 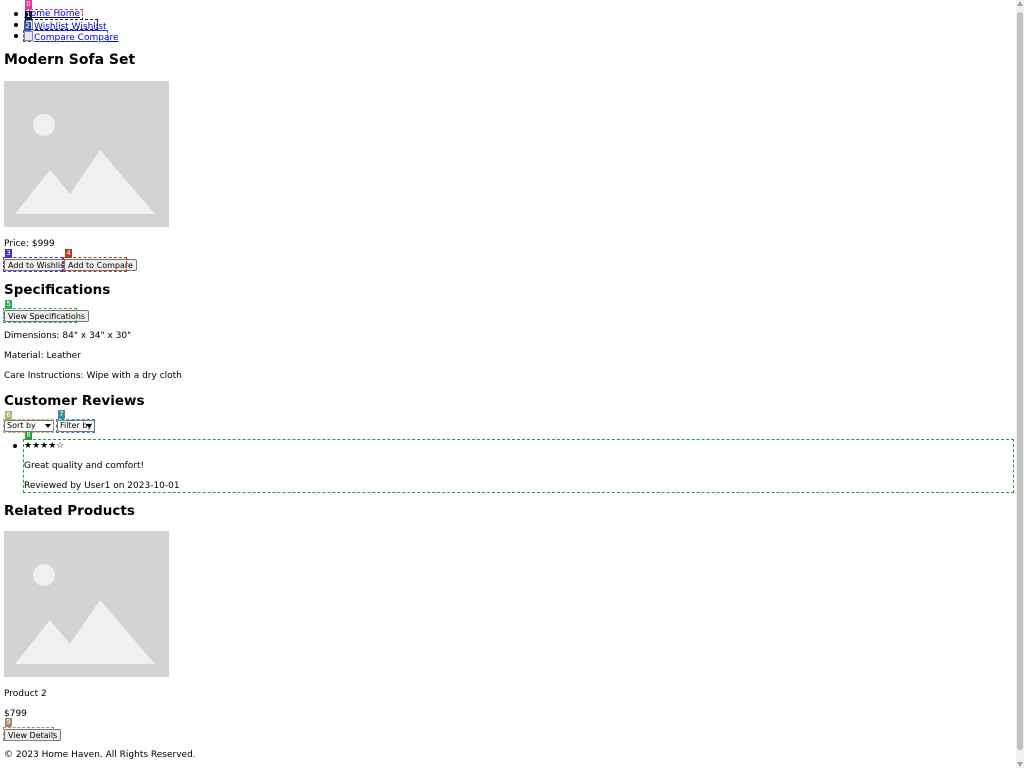 What do you see at coordinates (8, 253) in the screenshot?
I see `overlay-label: 3` at bounding box center [8, 253].